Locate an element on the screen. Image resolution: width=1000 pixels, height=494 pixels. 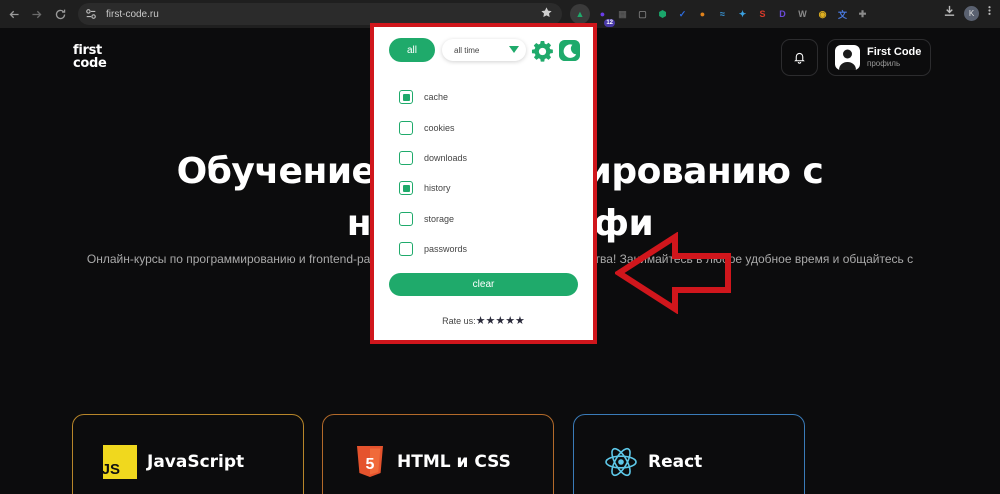
address-bar: first-code.ru is located at coordinates (320, 14).